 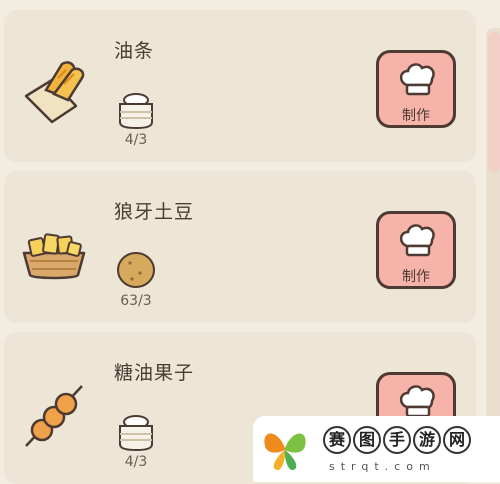 What do you see at coordinates (136, 301) in the screenshot?
I see `ingredient-count: 63/3` at bounding box center [136, 301].